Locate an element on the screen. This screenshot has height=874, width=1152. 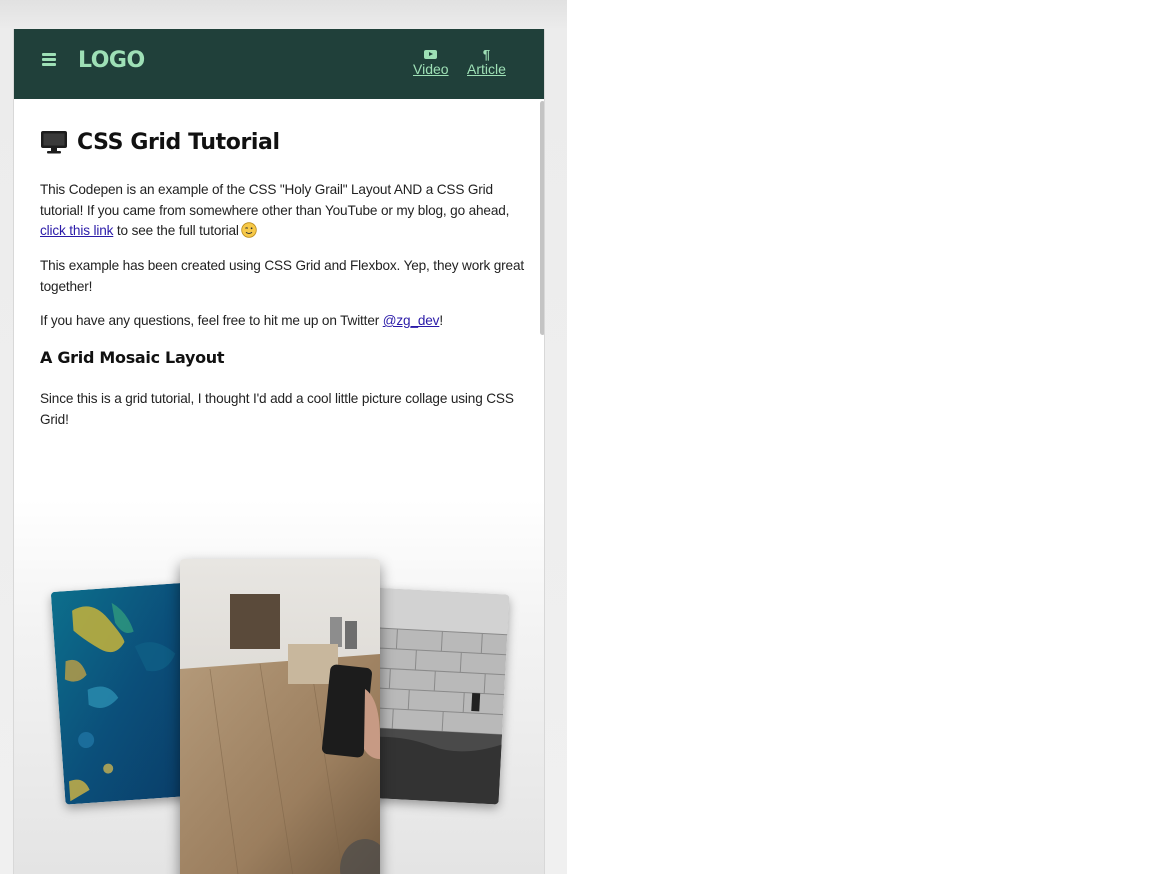
twitter-link: @zg_dev is located at coordinates (411, 320).